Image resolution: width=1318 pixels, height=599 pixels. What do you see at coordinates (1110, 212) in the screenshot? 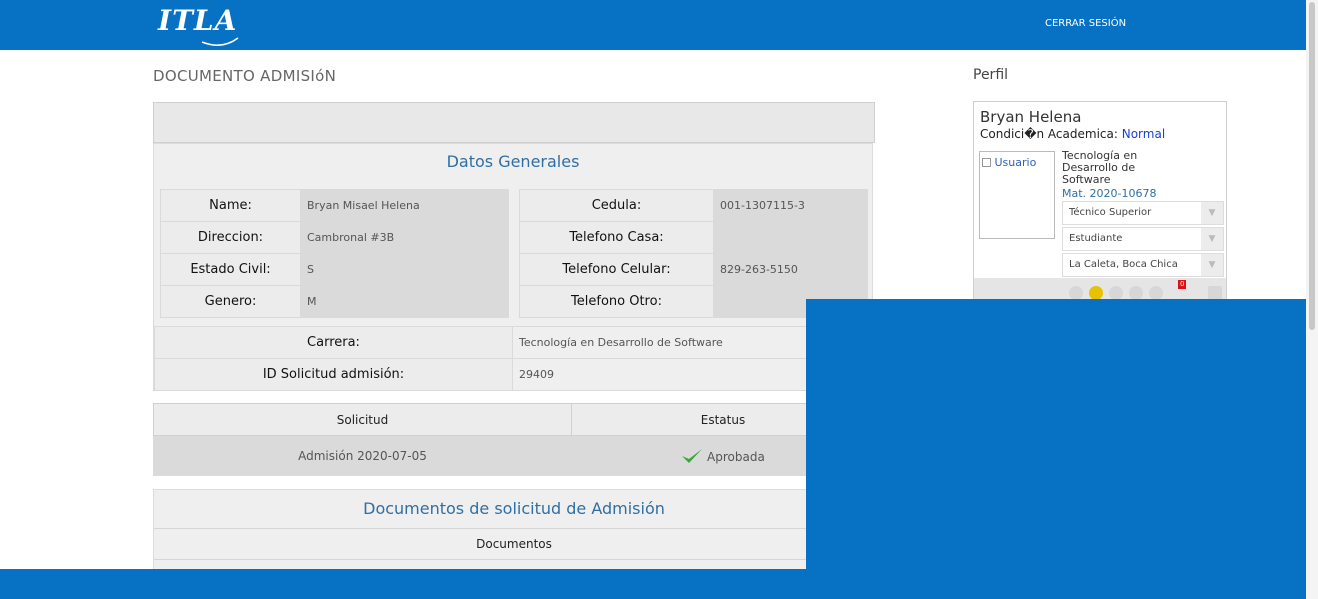
I see `level-select-value: Técnico Superior` at bounding box center [1110, 212].